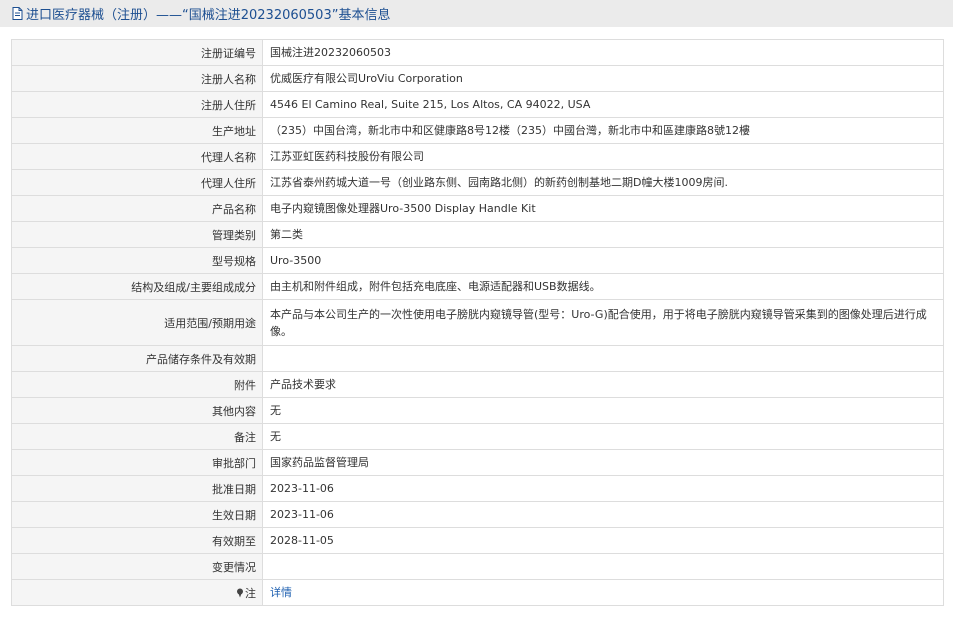 This screenshot has height=631, width=953. What do you see at coordinates (137, 156) in the screenshot?
I see `row-label: 代理人名称` at bounding box center [137, 156].